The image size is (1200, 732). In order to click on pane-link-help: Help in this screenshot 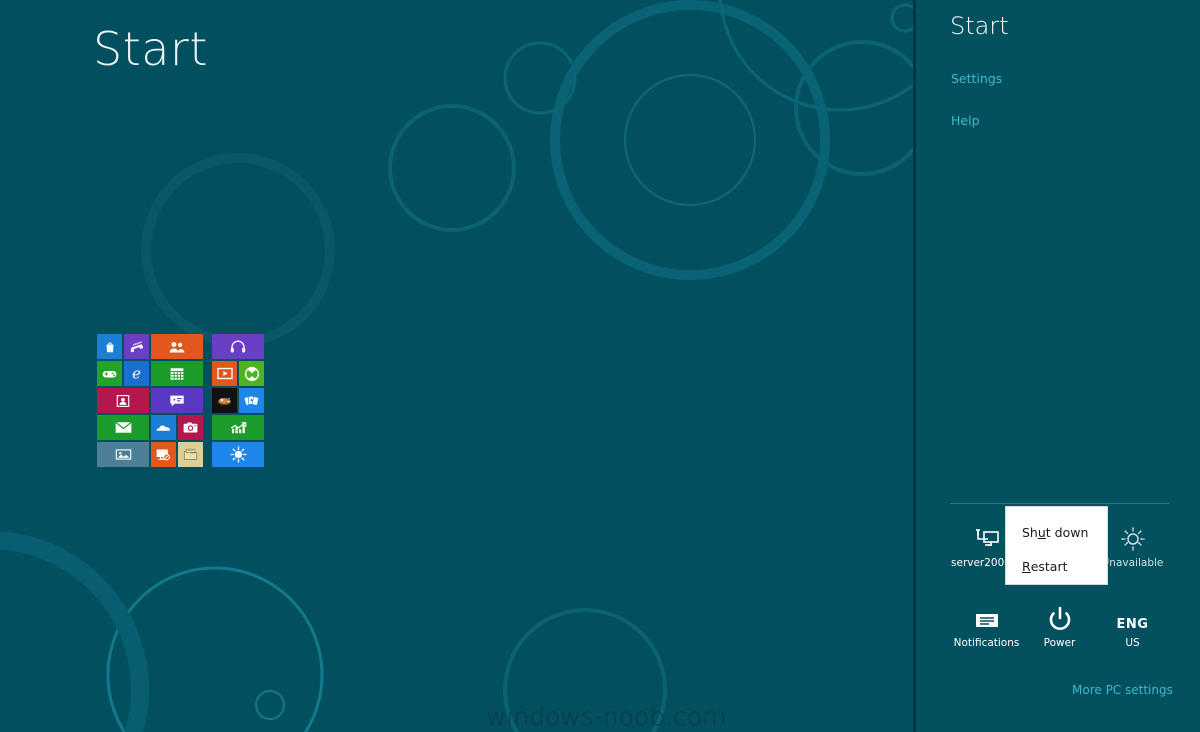, I will do `click(965, 120)`.